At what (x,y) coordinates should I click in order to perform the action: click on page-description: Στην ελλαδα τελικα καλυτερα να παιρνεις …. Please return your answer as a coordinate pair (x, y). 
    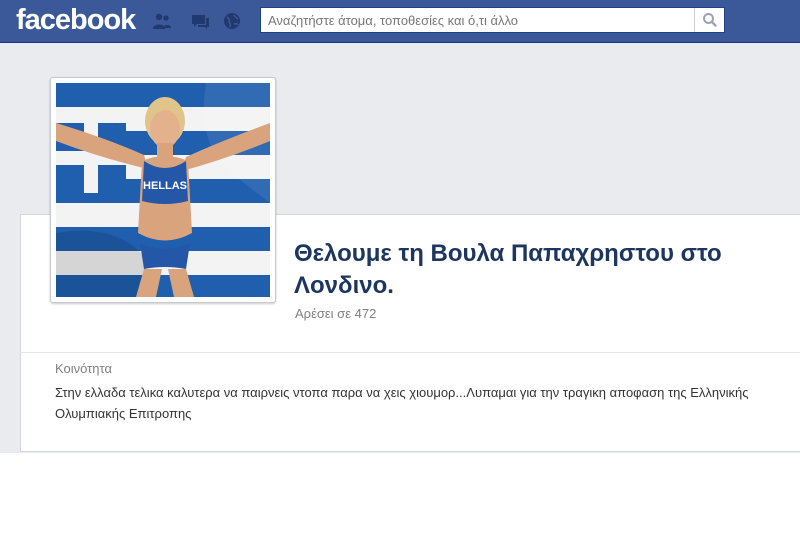
    Looking at the image, I should click on (402, 403).